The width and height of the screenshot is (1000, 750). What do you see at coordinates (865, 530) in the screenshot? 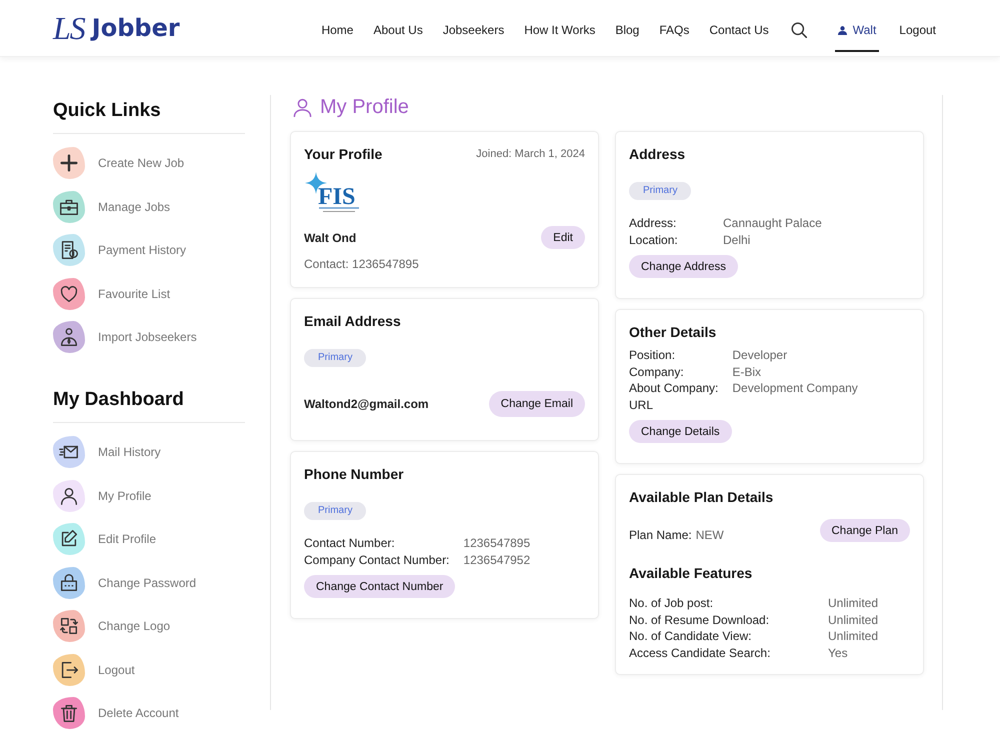
I see `change-plan-button: Change Plan` at bounding box center [865, 530].